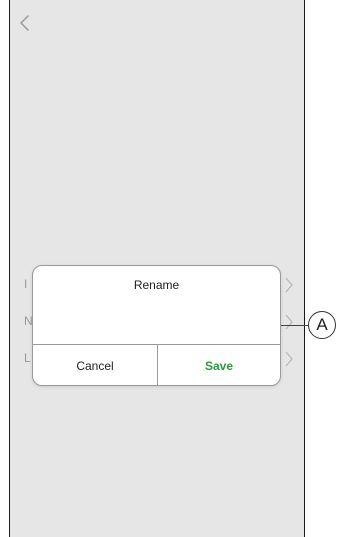 Image resolution: width=338 pixels, height=537 pixels. Describe the element at coordinates (95, 365) in the screenshot. I see `cancel-button: Cancel` at that location.